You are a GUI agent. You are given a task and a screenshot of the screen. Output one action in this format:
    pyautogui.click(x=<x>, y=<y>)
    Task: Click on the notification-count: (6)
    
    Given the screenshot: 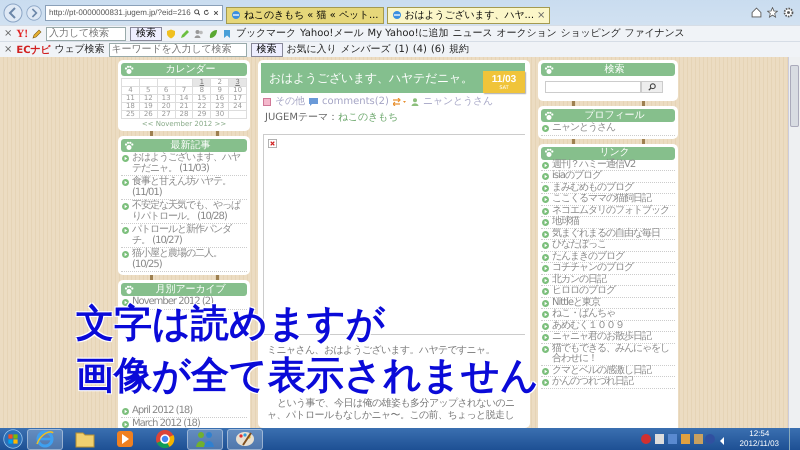 What is the action you would take?
    pyautogui.click(x=438, y=50)
    